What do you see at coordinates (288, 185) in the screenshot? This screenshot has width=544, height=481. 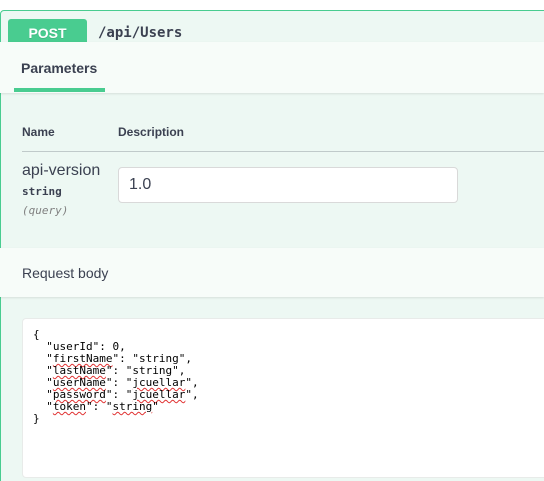 I see `api-version-input` at bounding box center [288, 185].